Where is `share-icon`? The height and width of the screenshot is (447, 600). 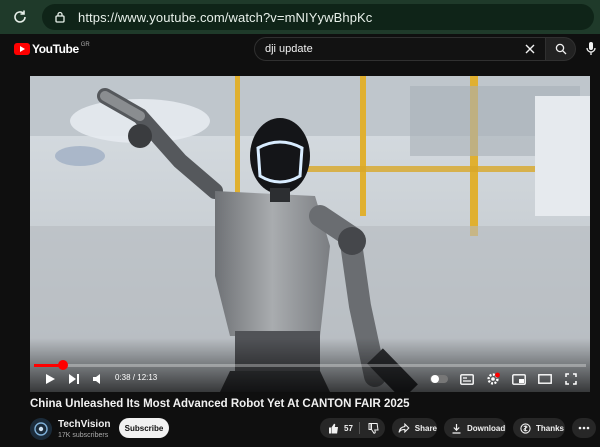 share-icon is located at coordinates (404, 428).